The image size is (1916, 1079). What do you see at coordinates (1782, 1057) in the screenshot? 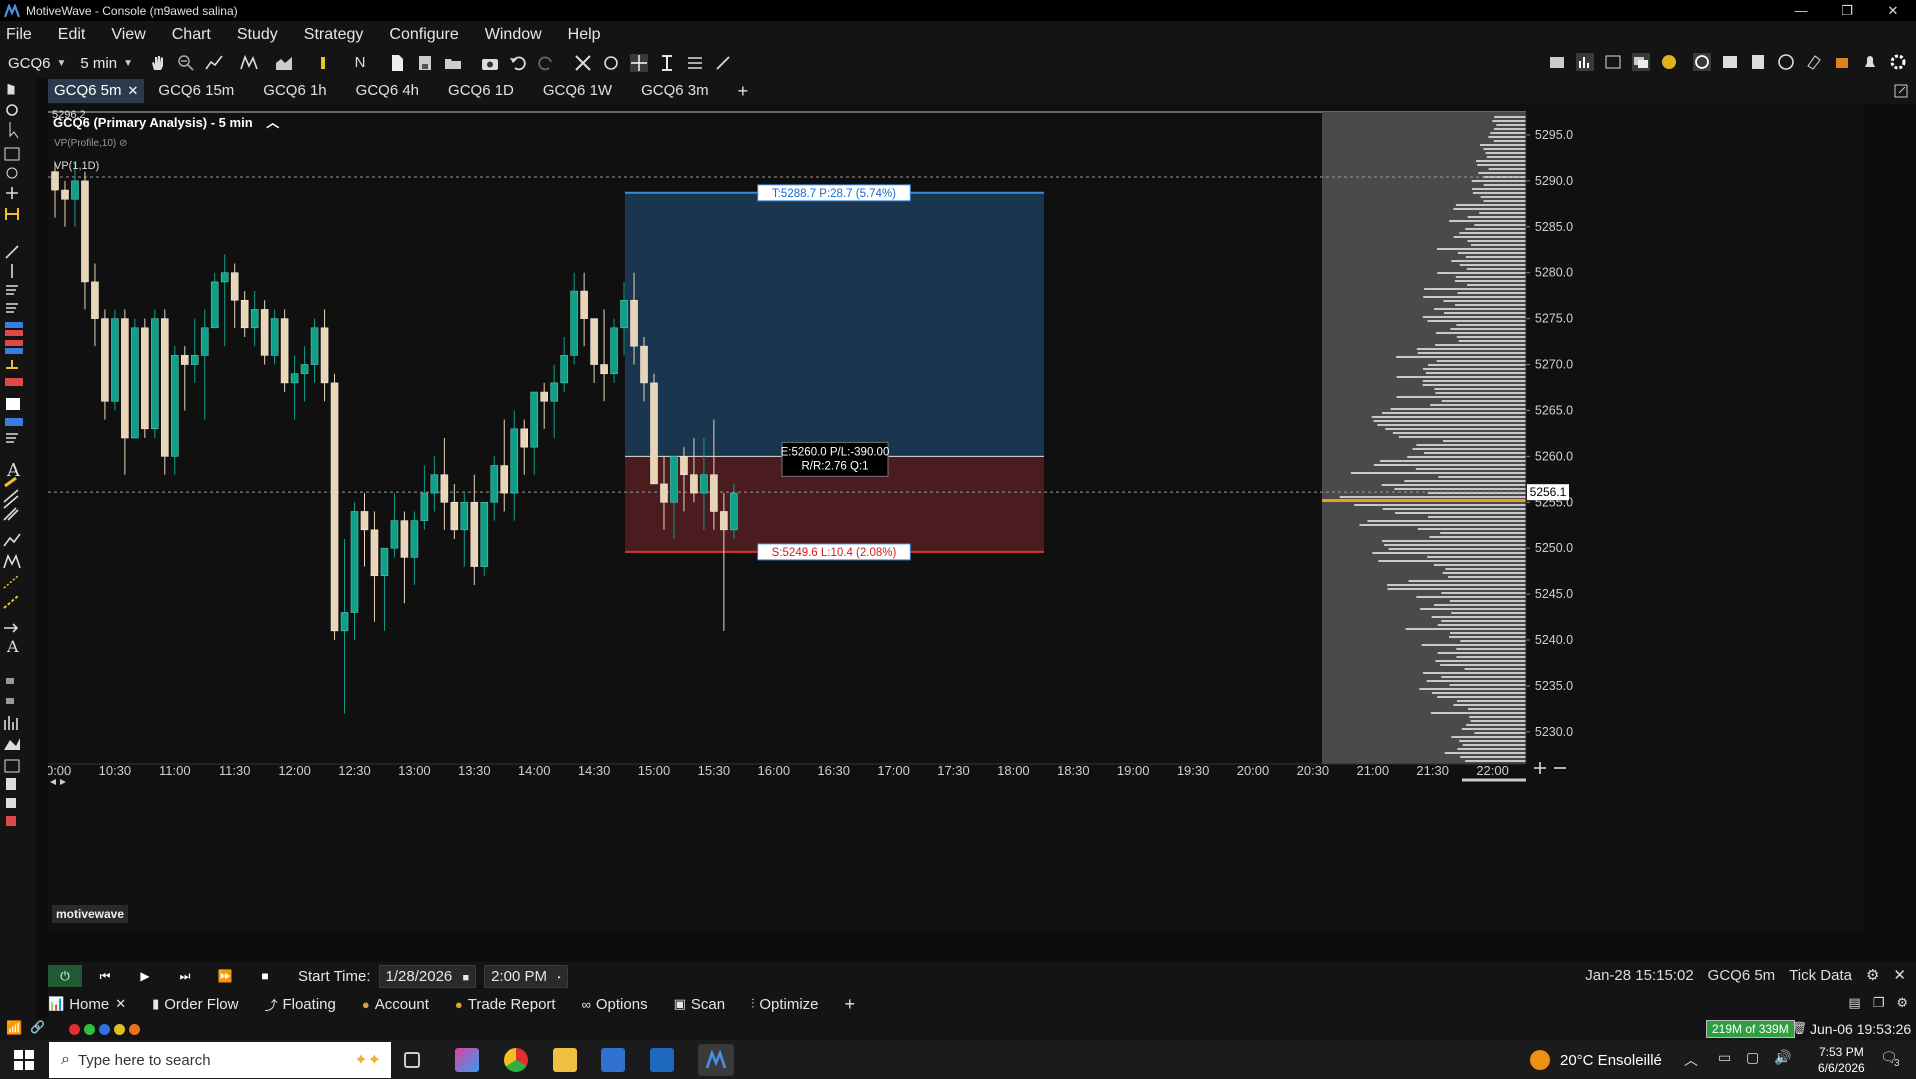
I see `volume-tray-icon: 🔊` at bounding box center [1782, 1057].